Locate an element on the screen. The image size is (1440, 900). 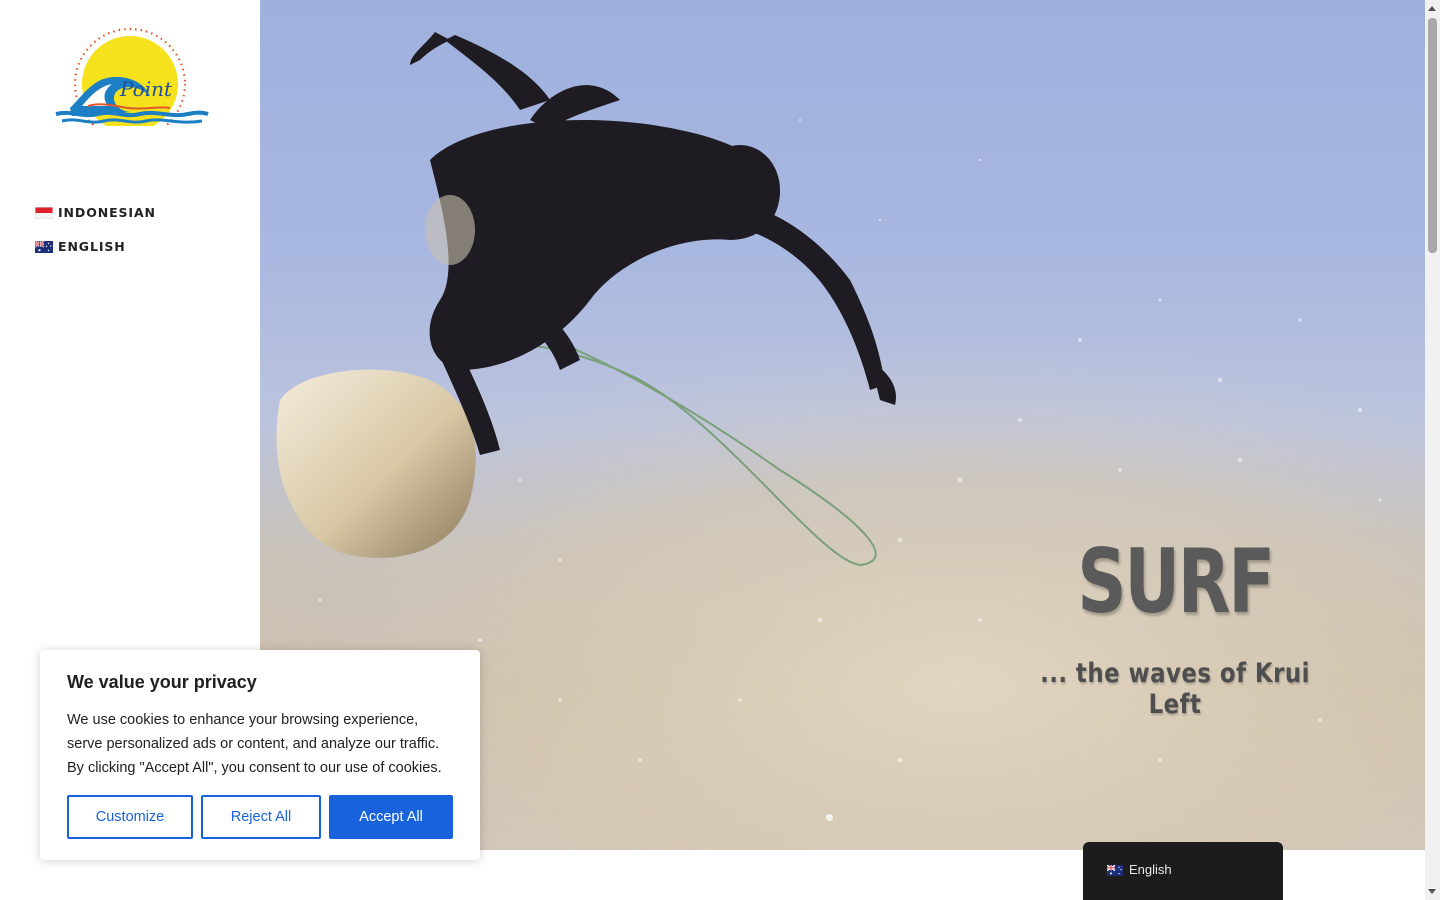
language-switcher-label: English is located at coordinates (1150, 869).